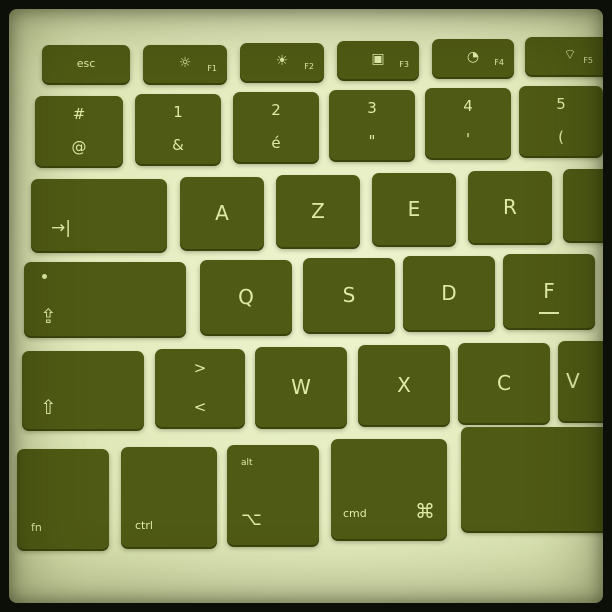  I want to click on f3-key: ▣ F3, so click(378, 60).